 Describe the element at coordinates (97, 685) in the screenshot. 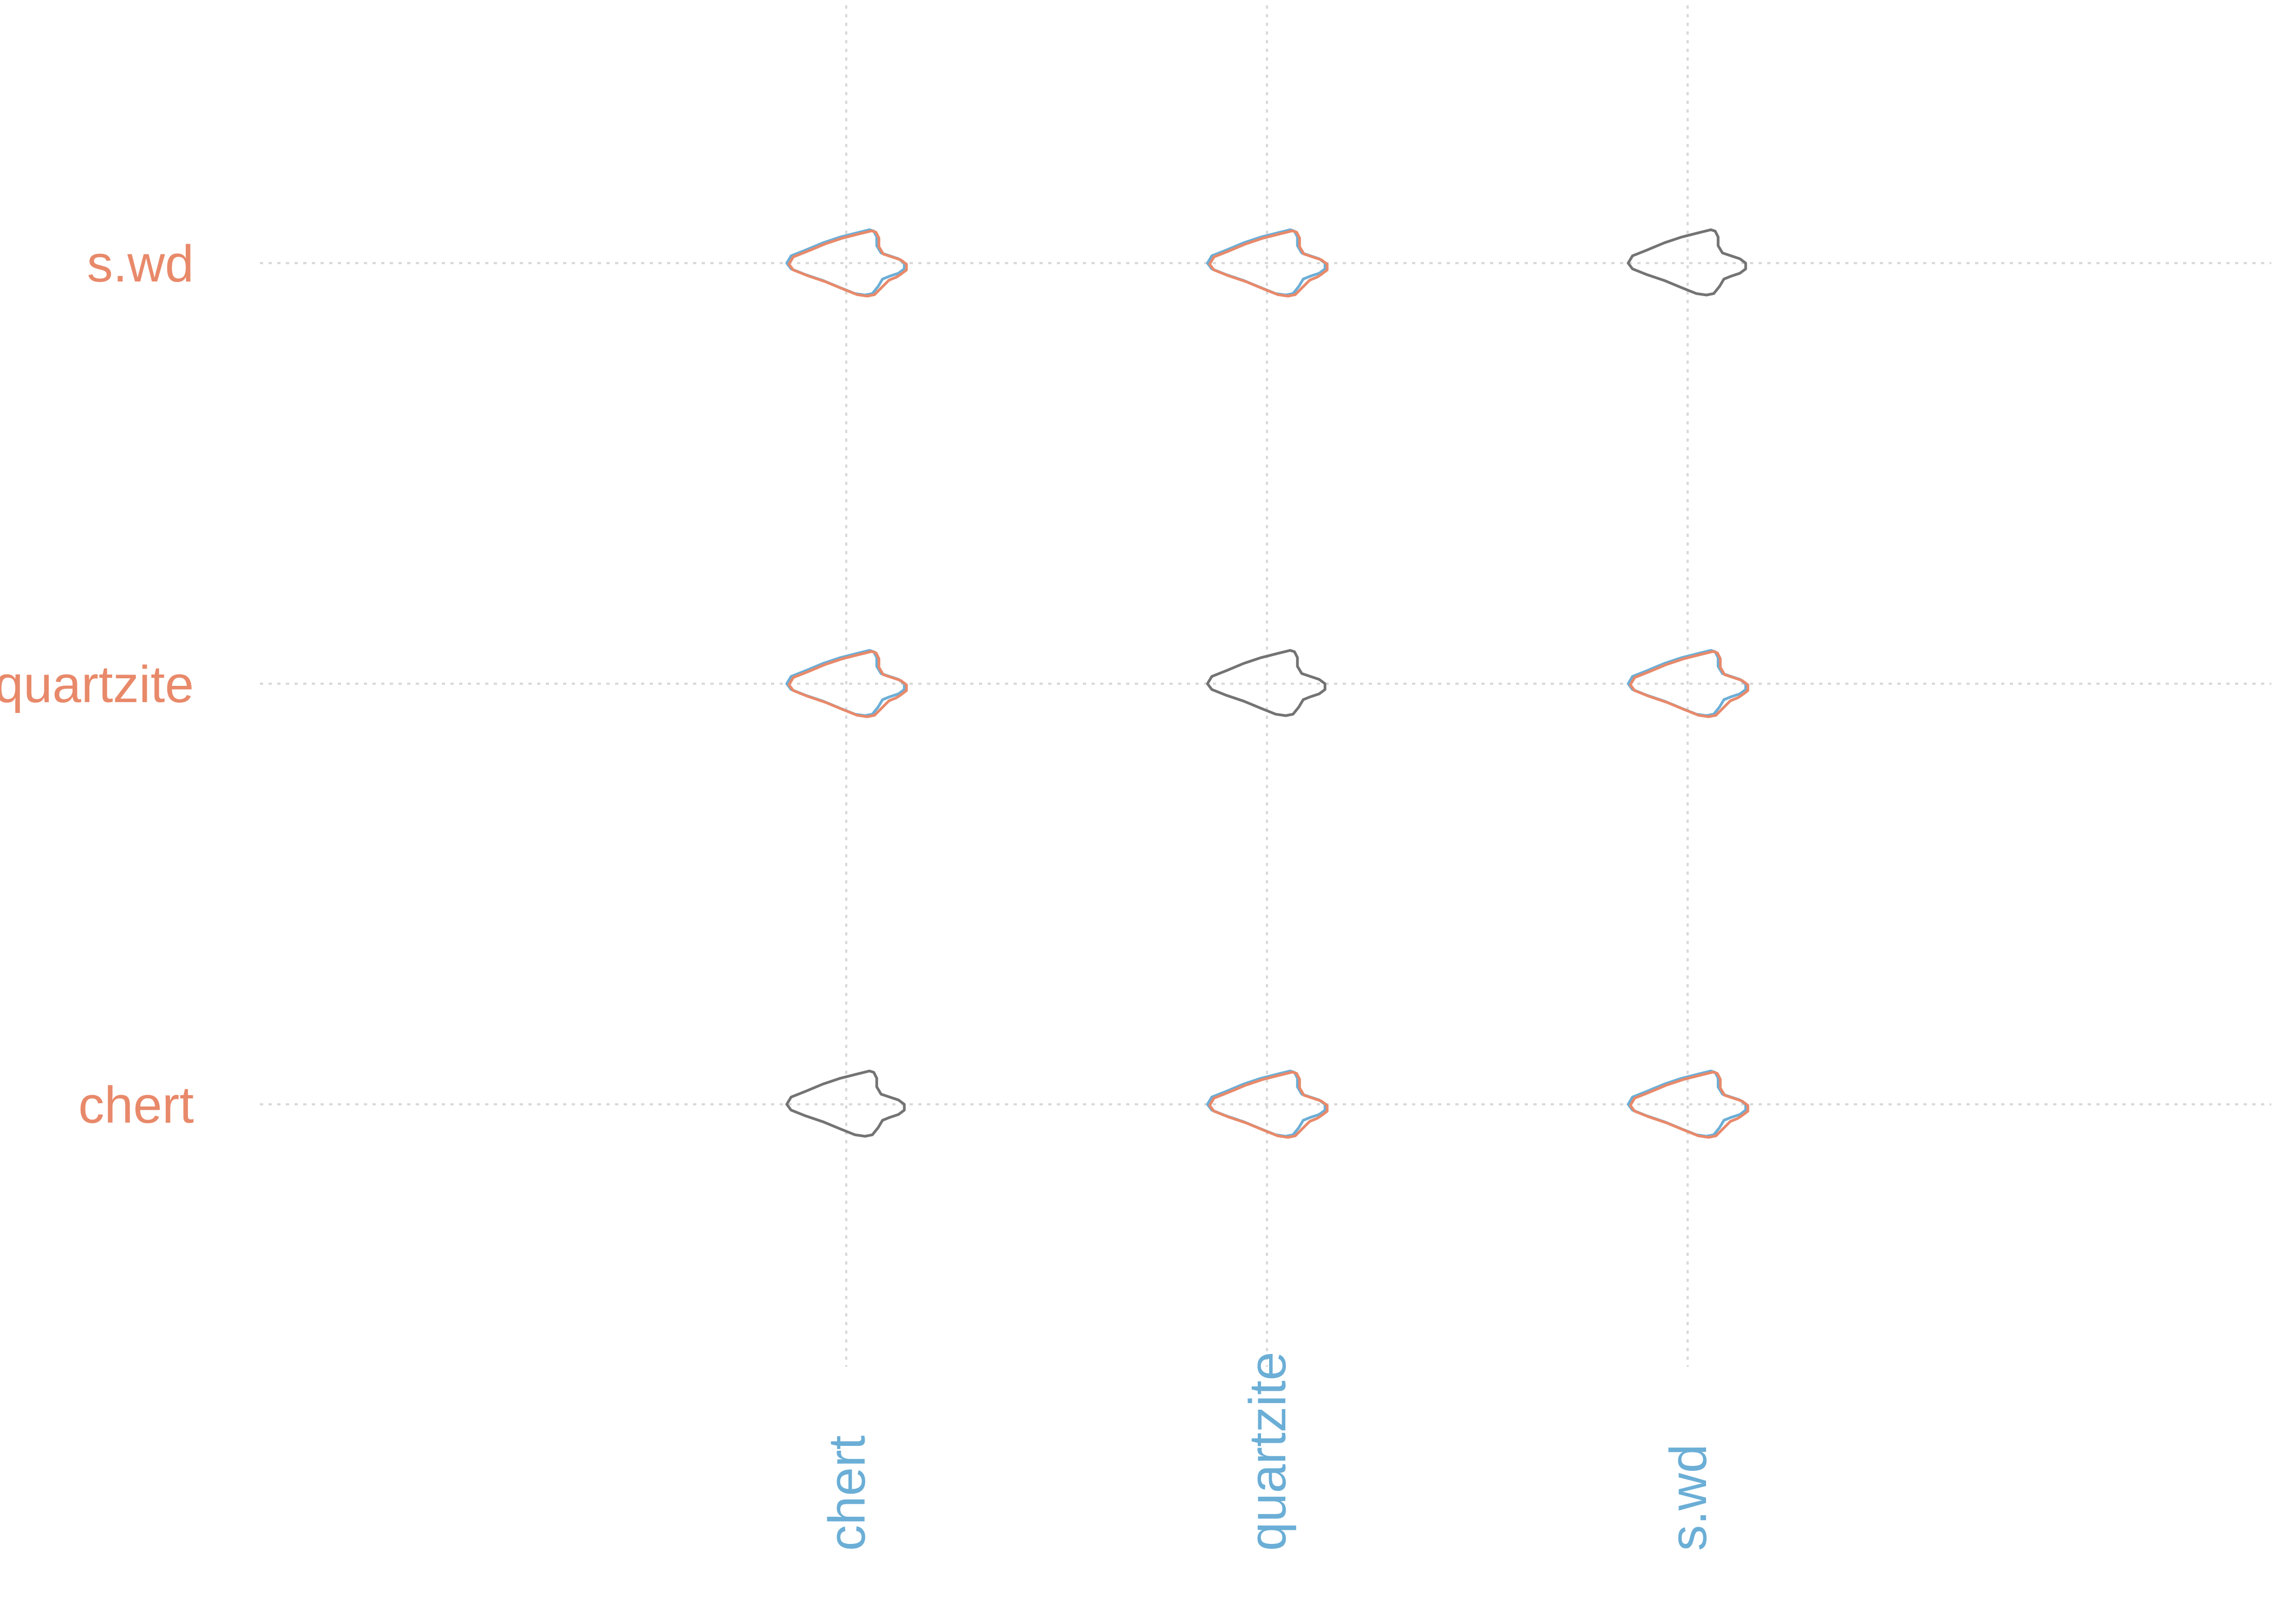

I see `row-label: quartzite` at that location.